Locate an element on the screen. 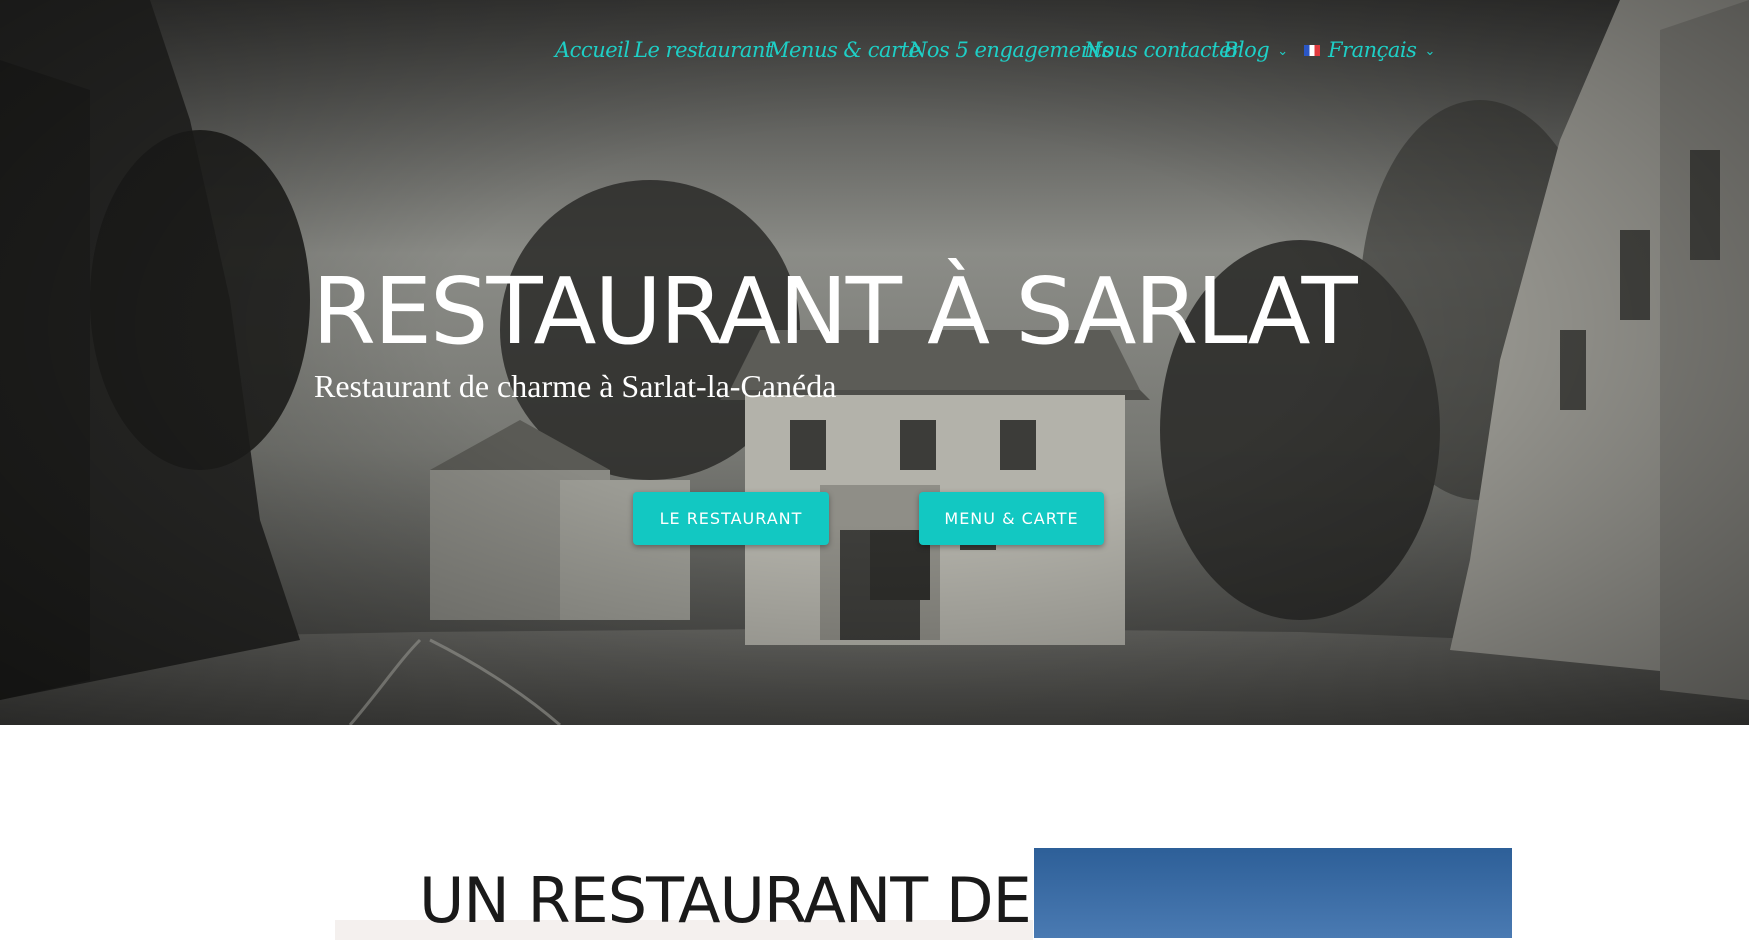  section-image is located at coordinates (1273, 893).